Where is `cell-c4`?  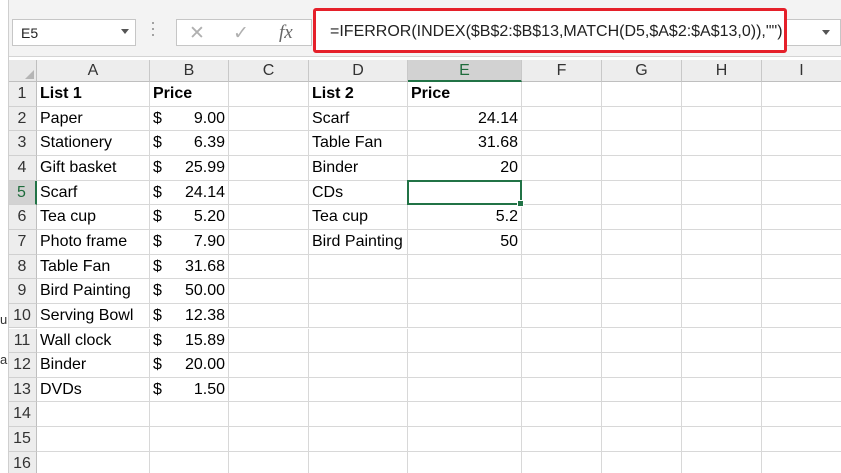 cell-c4 is located at coordinates (269, 168).